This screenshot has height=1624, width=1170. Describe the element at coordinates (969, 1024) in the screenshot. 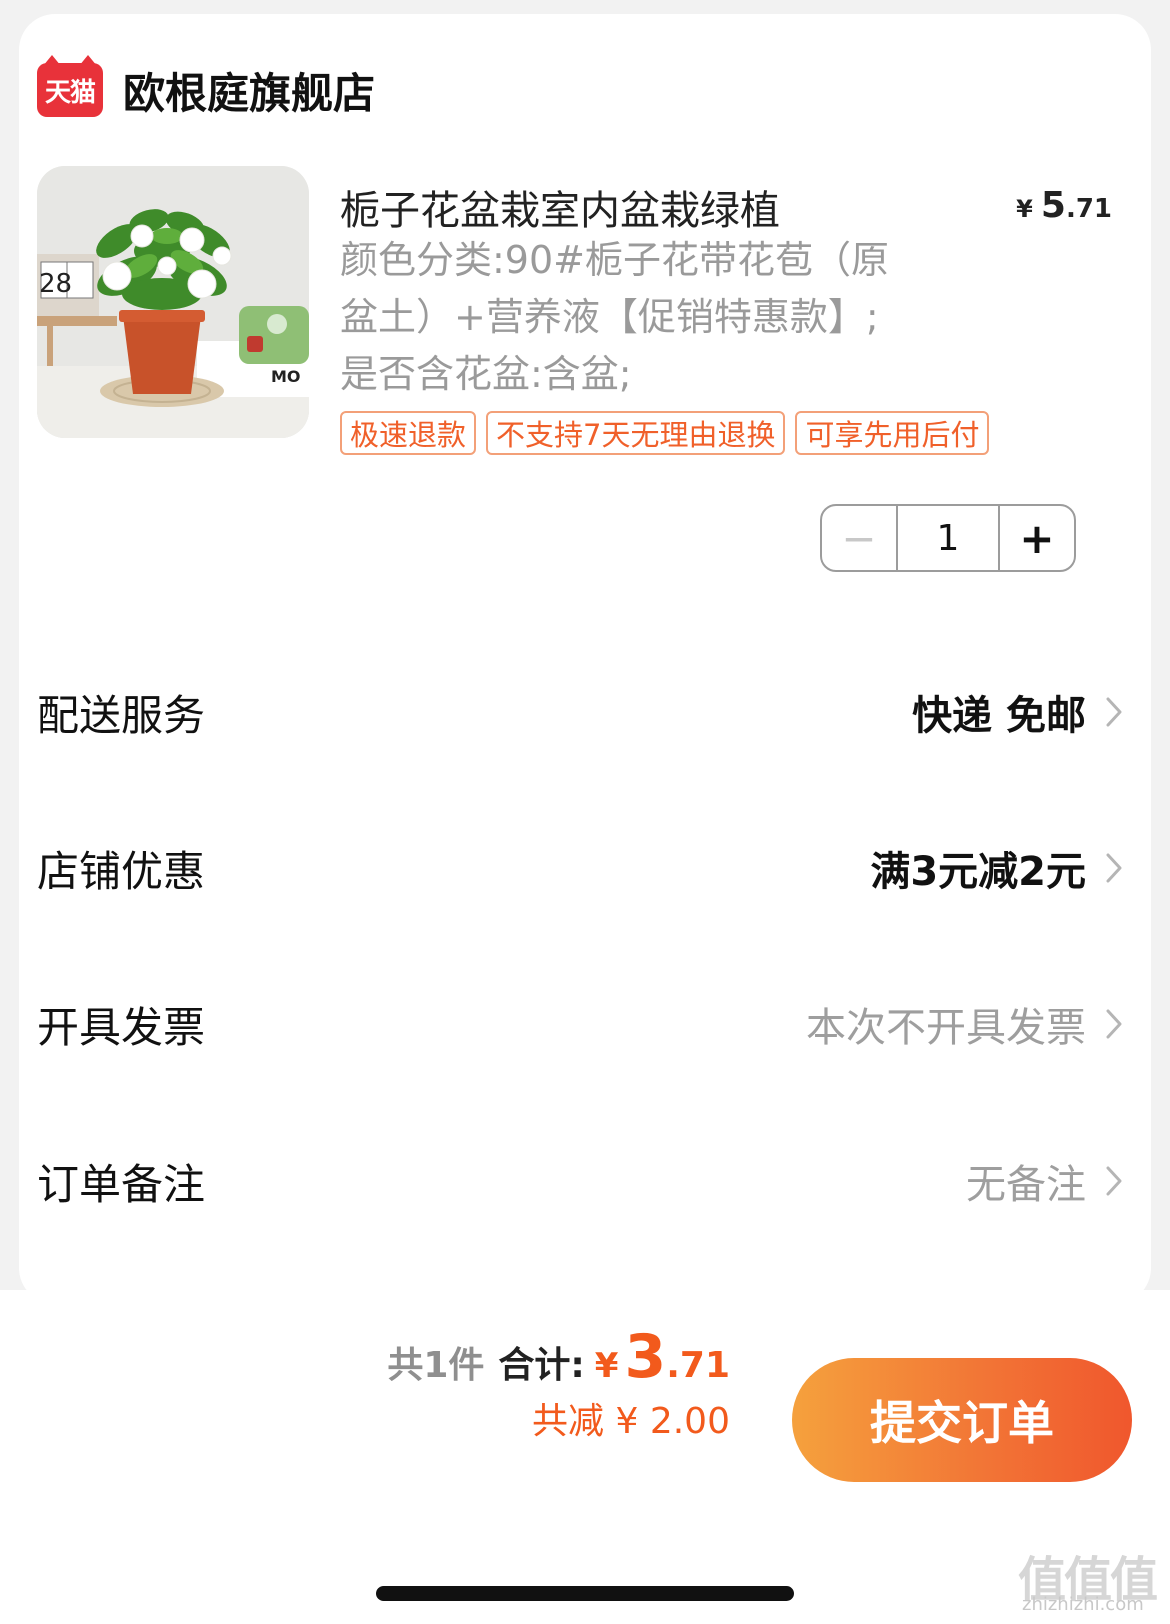

I see `invoice-value: 本次不开具发票` at that location.